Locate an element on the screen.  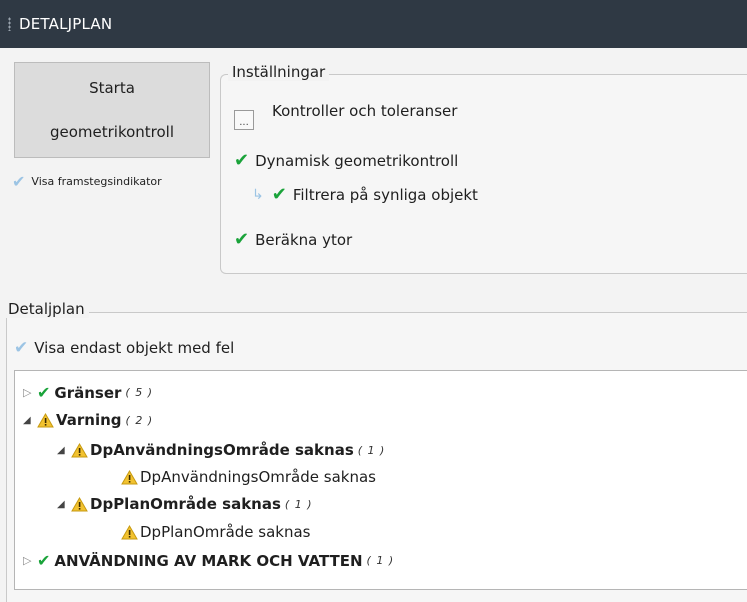
tree-node-label: ANVÄNDNING AV MARK OCH VATTEN is located at coordinates (208, 560).